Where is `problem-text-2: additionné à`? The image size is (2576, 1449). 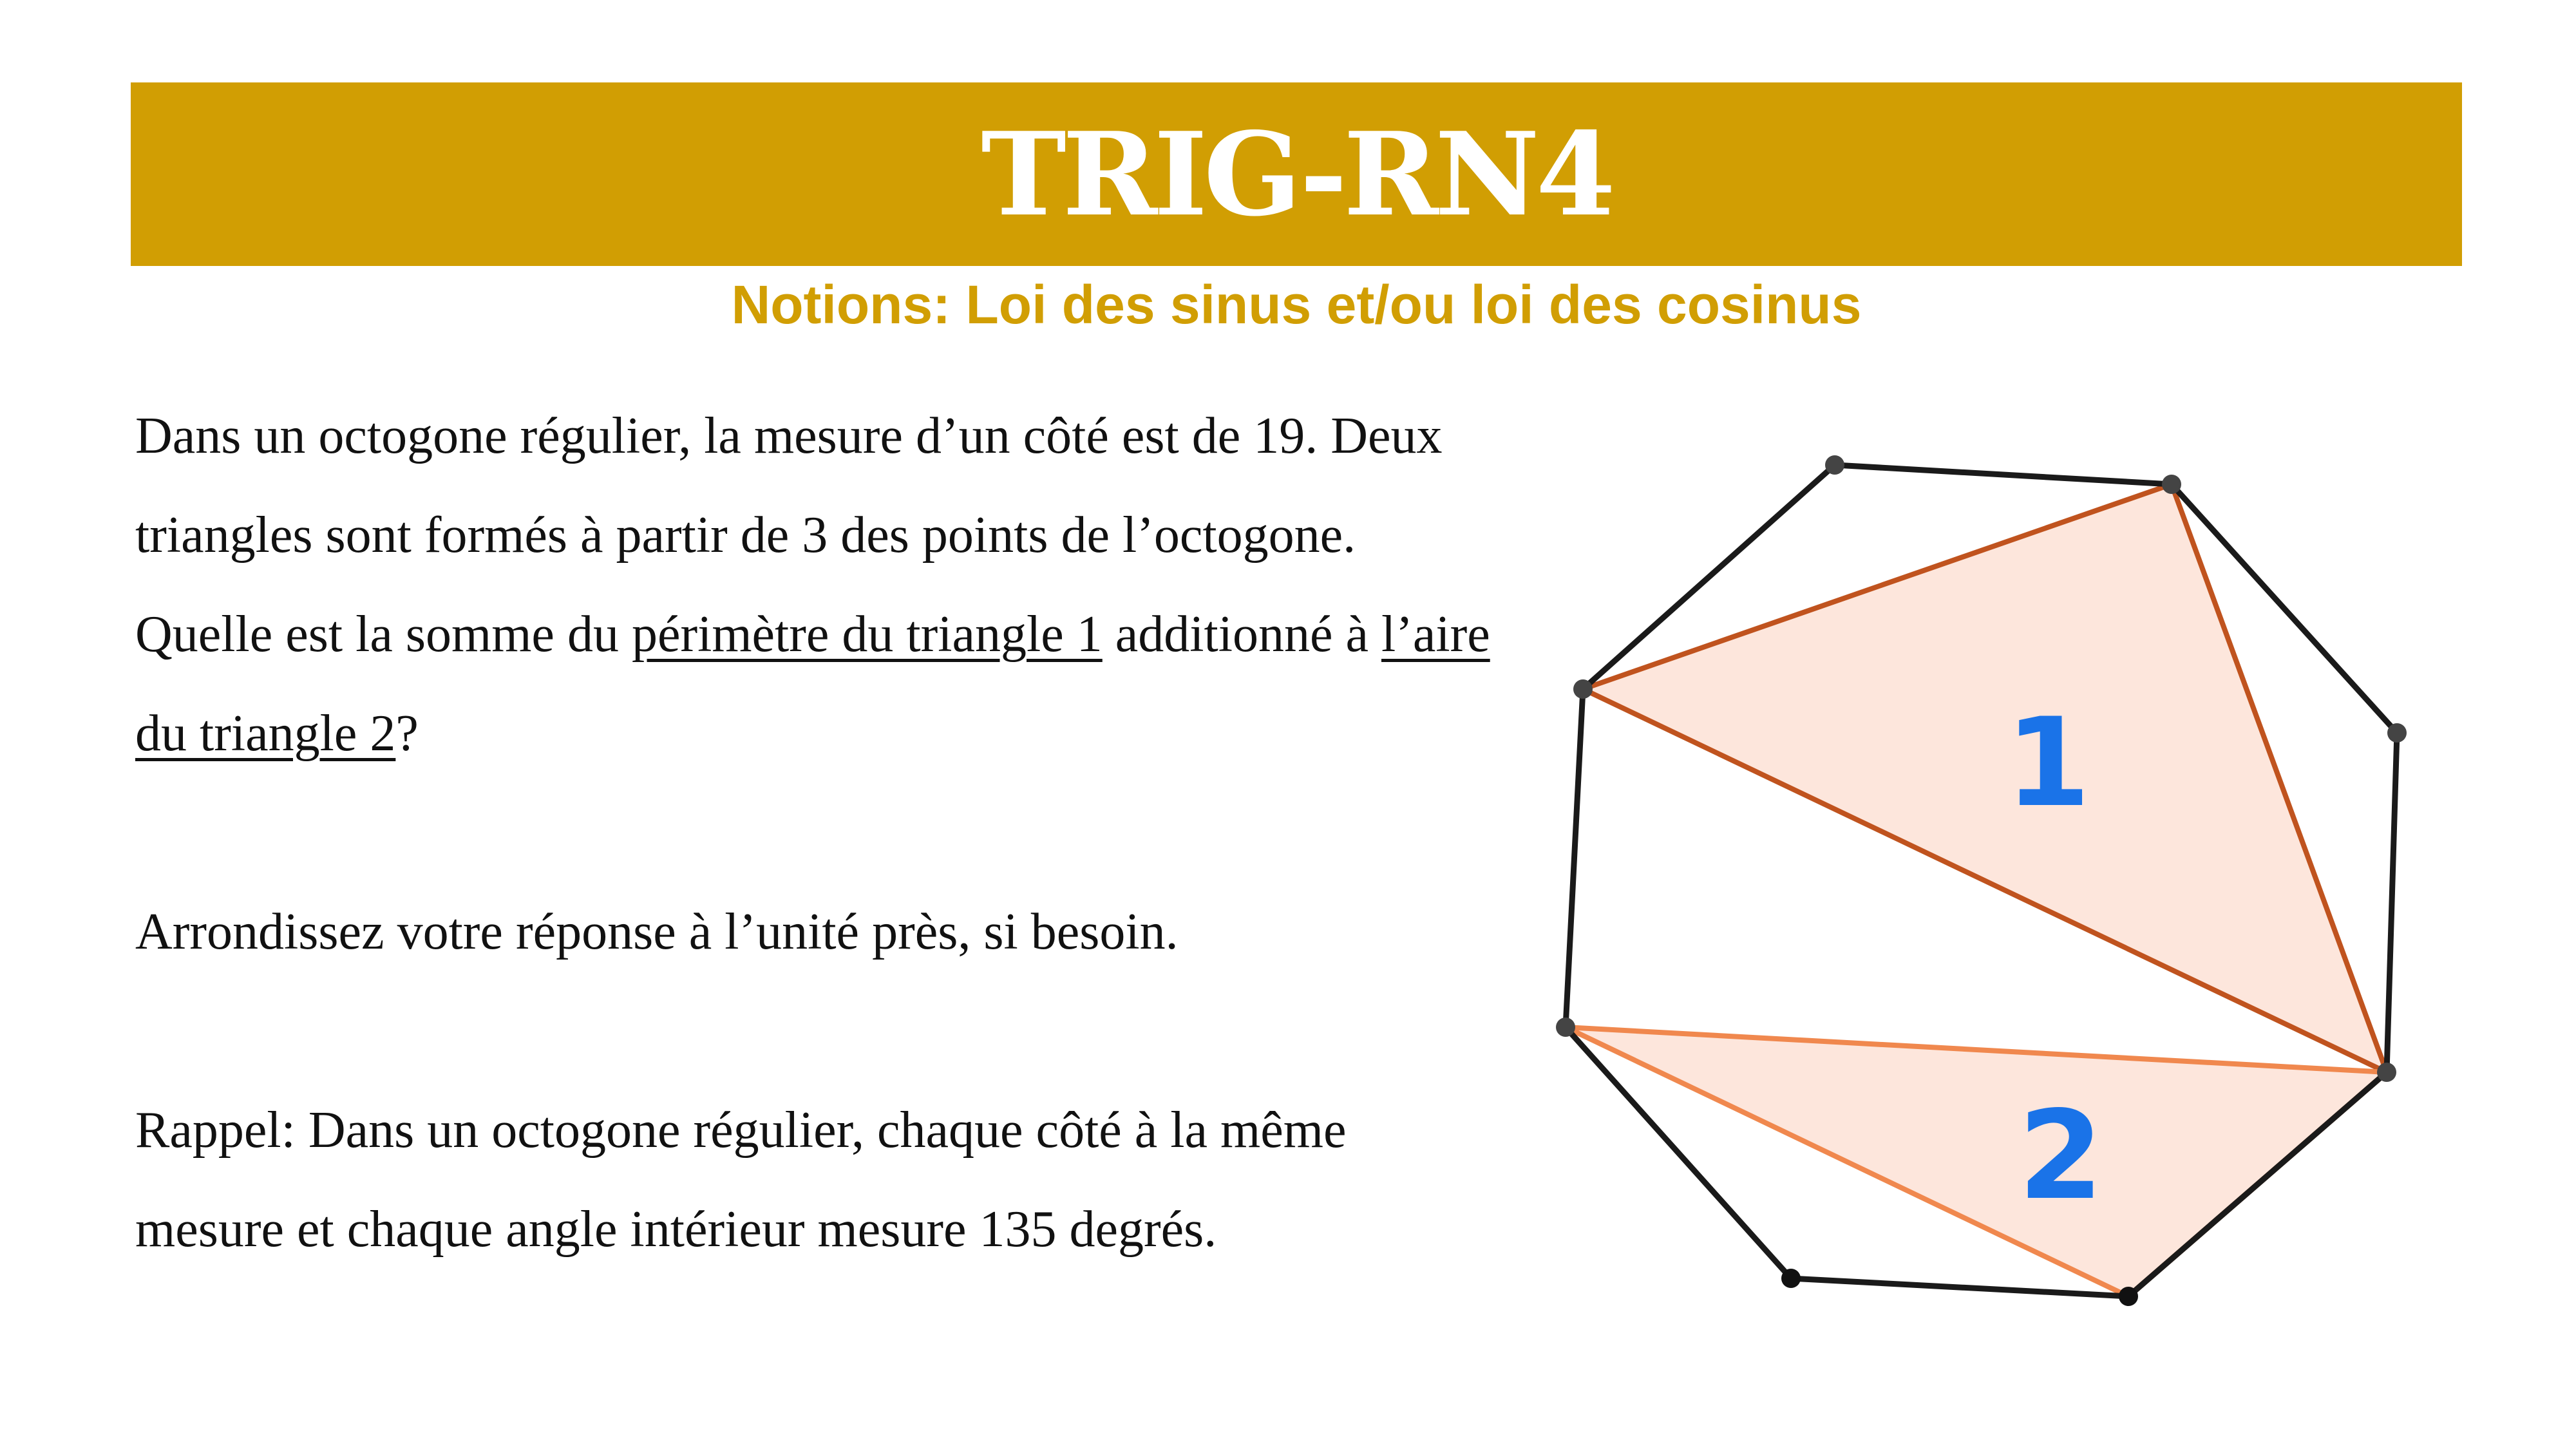
problem-text-2: additionné à is located at coordinates (1241, 635).